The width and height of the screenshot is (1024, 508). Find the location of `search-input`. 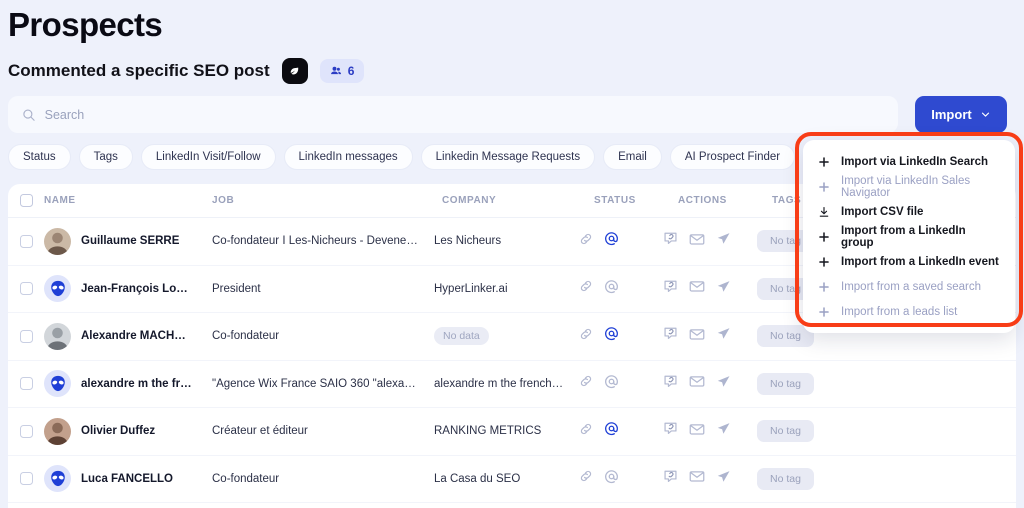

search-input is located at coordinates (464, 114).